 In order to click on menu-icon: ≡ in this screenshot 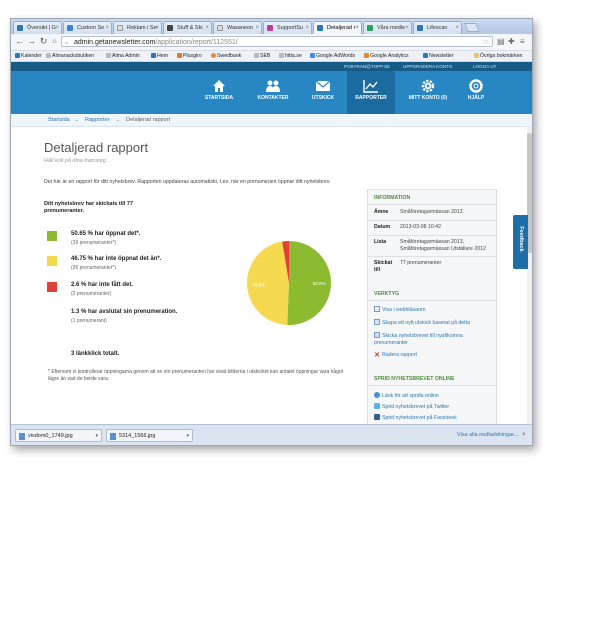, I will do `click(522, 41)`.